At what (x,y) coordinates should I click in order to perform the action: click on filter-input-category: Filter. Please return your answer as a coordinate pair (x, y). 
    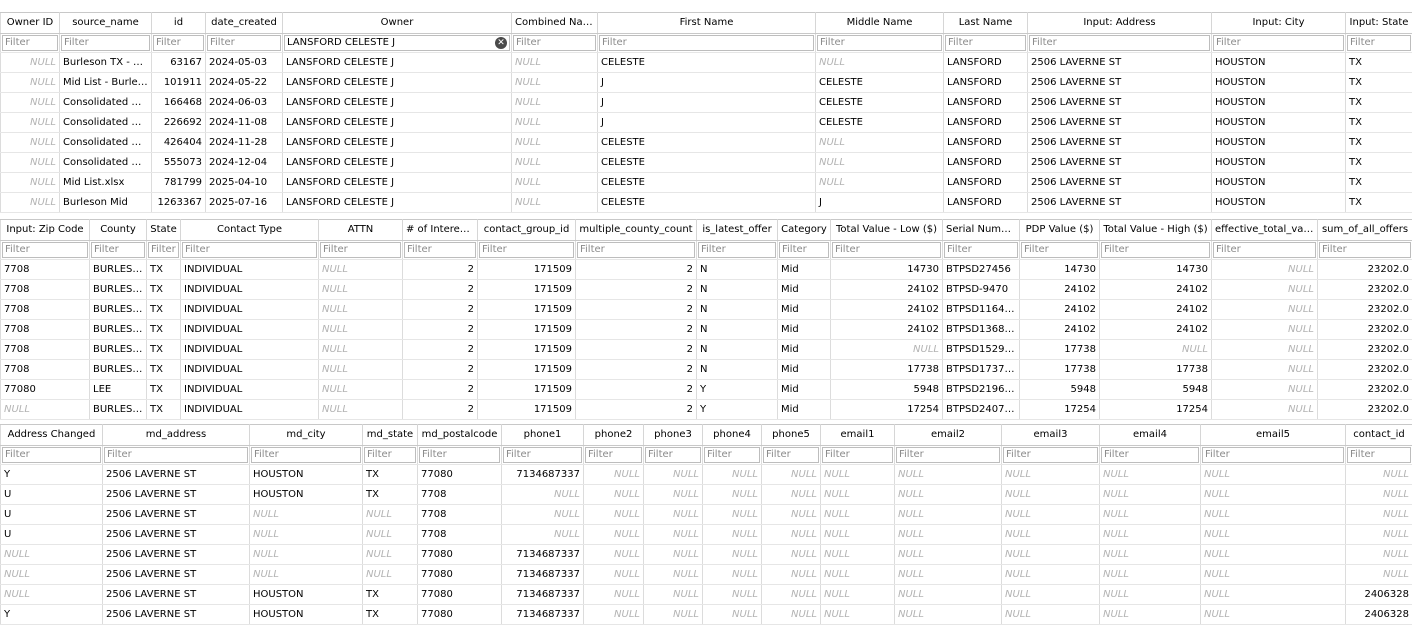
    Looking at the image, I should click on (804, 250).